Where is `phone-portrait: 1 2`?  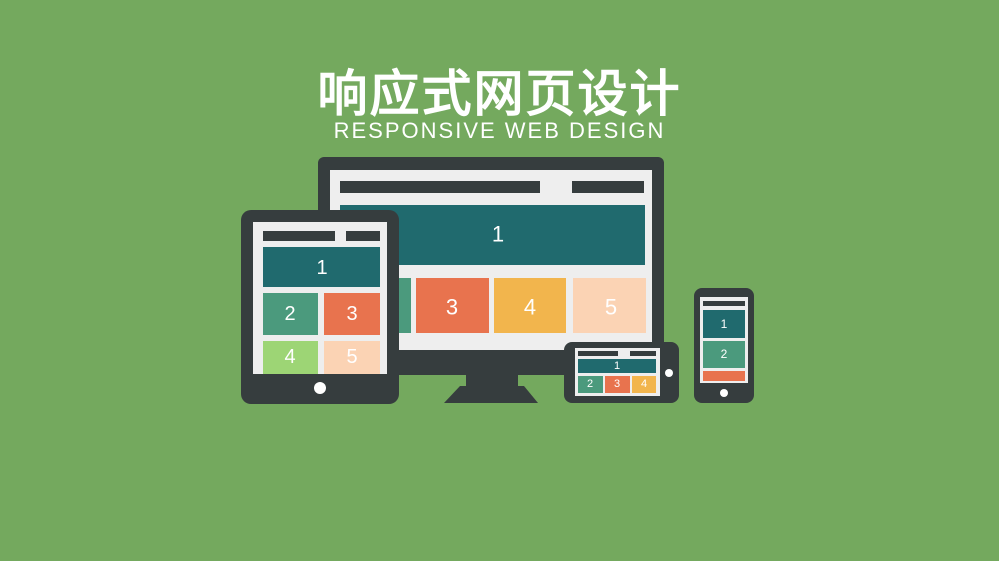
phone-portrait: 1 2 is located at coordinates (724, 345).